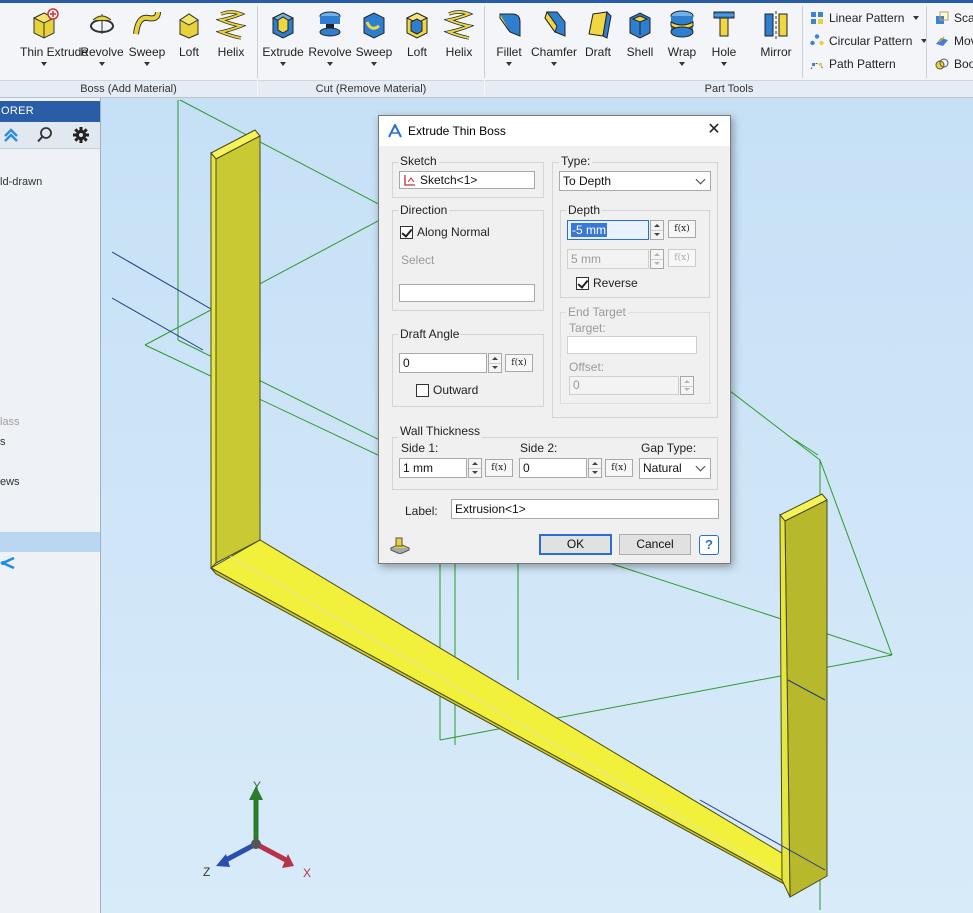 The height and width of the screenshot is (913, 973). What do you see at coordinates (45, 135) in the screenshot?
I see `search-icon` at bounding box center [45, 135].